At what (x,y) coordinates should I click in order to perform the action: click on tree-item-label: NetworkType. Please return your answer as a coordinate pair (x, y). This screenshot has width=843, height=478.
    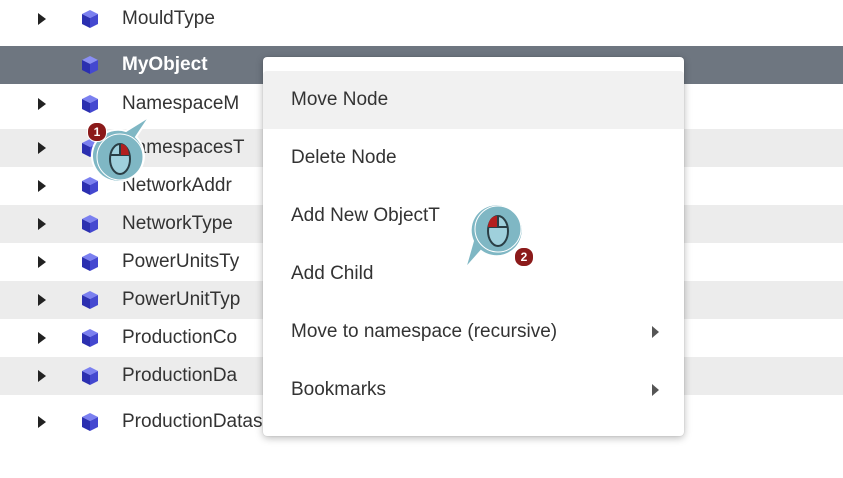
    Looking at the image, I should click on (177, 223).